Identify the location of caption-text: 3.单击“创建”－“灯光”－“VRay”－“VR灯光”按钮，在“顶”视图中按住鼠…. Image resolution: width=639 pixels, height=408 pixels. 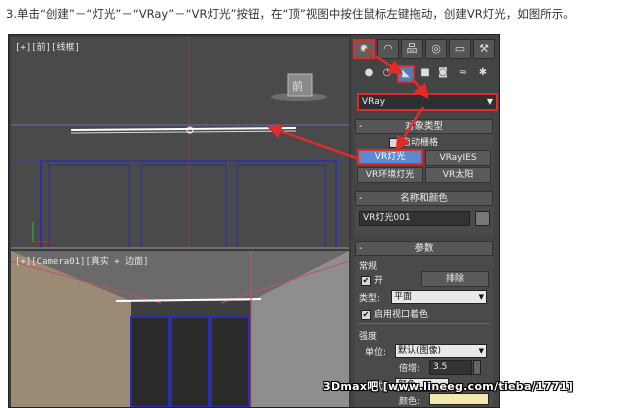
(290, 14).